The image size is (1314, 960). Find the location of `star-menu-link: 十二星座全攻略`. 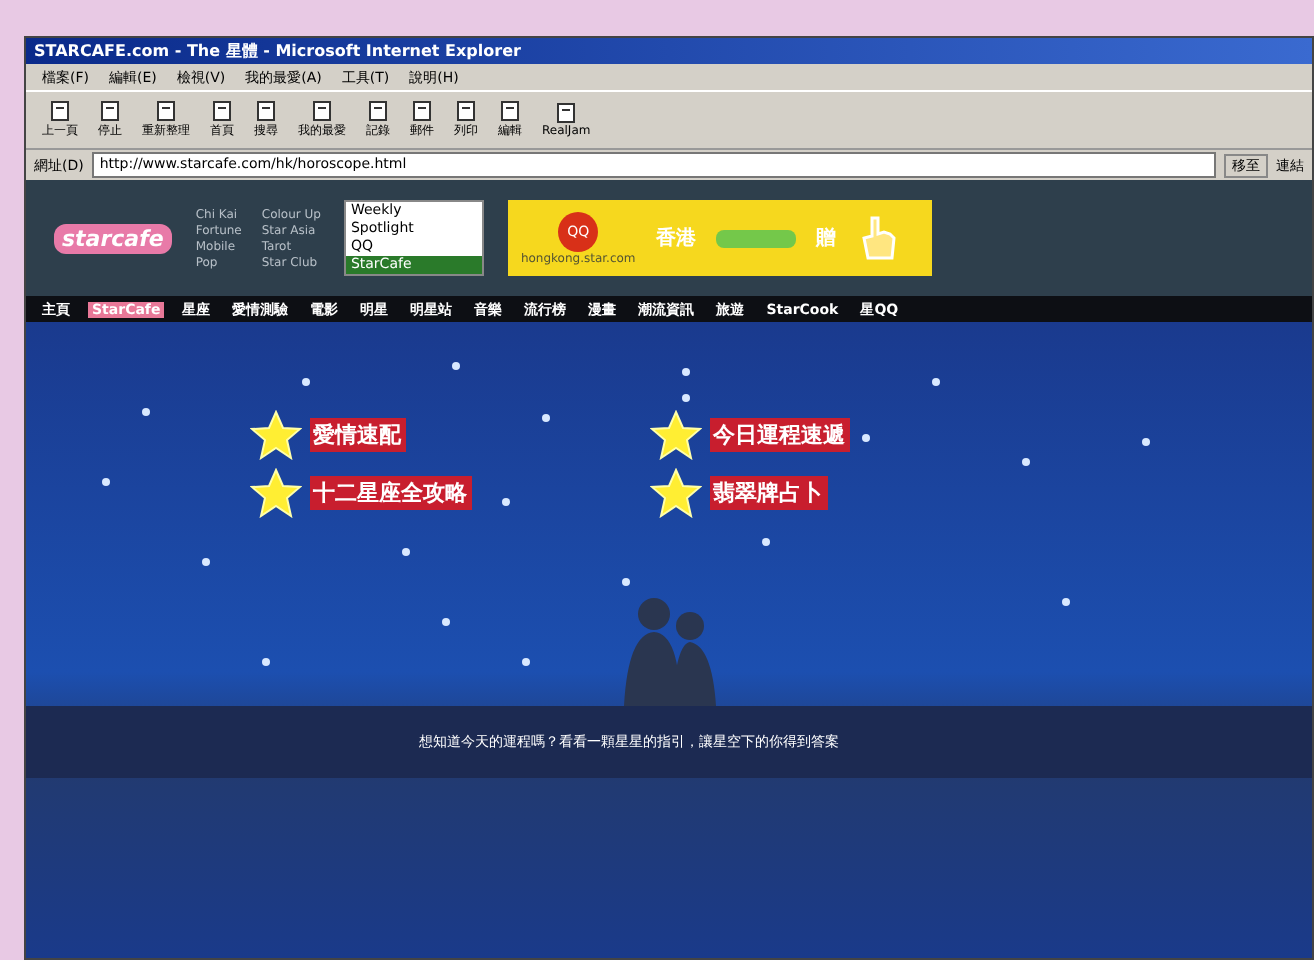

star-menu-link: 十二星座全攻略 is located at coordinates (390, 493).